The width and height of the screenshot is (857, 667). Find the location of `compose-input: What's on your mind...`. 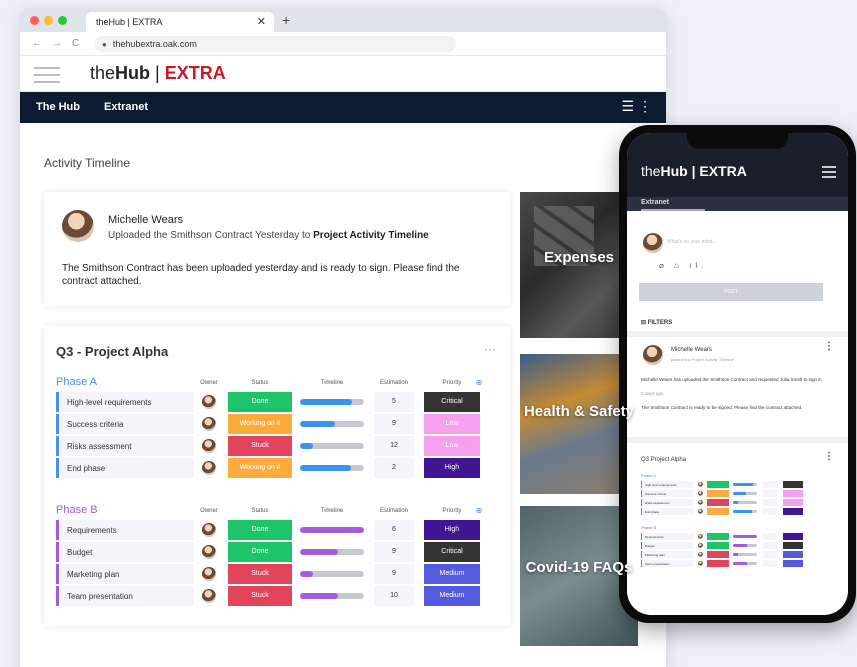

compose-input: What's on your mind... is located at coordinates (692, 242).